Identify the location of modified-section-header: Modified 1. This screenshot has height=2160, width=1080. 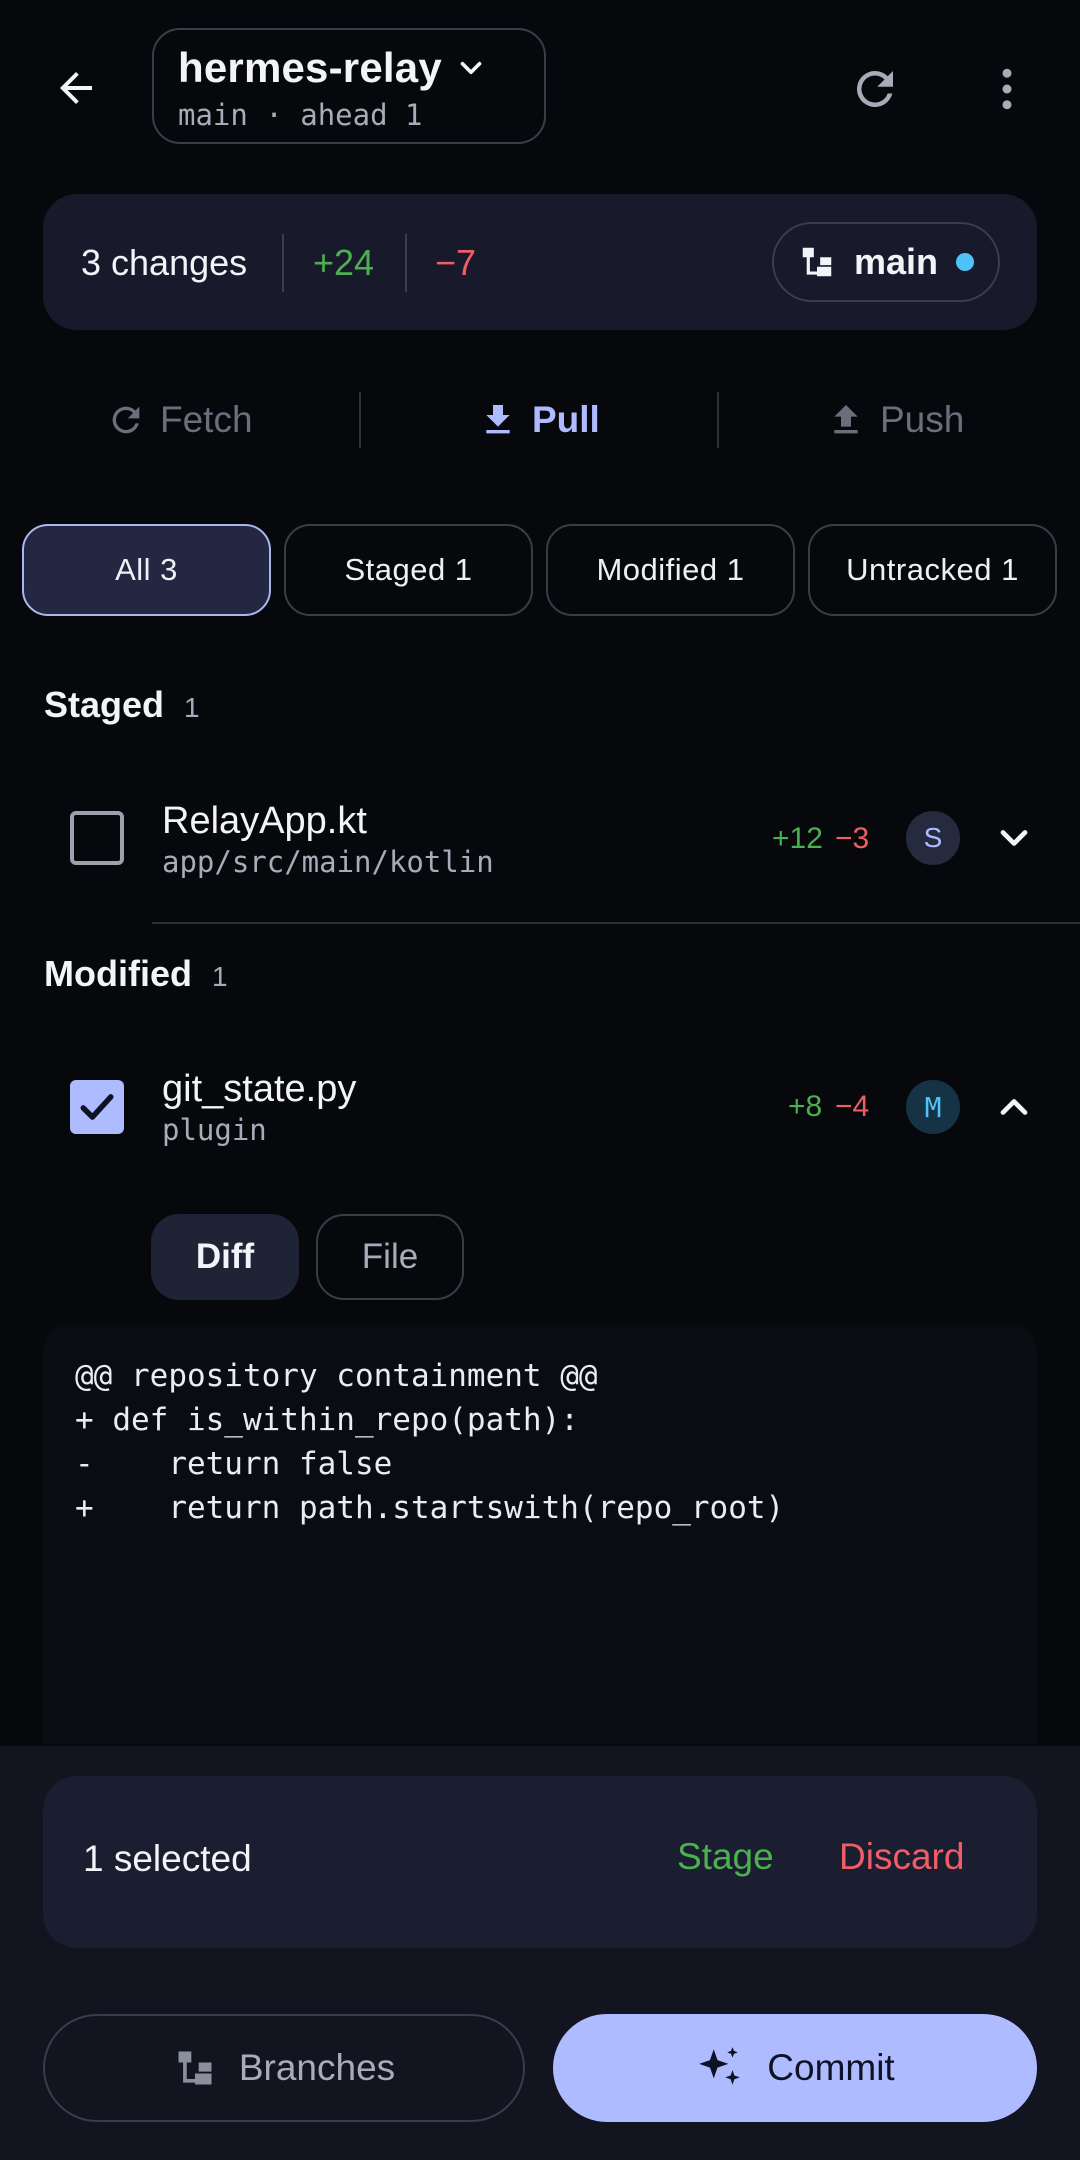
(136, 974).